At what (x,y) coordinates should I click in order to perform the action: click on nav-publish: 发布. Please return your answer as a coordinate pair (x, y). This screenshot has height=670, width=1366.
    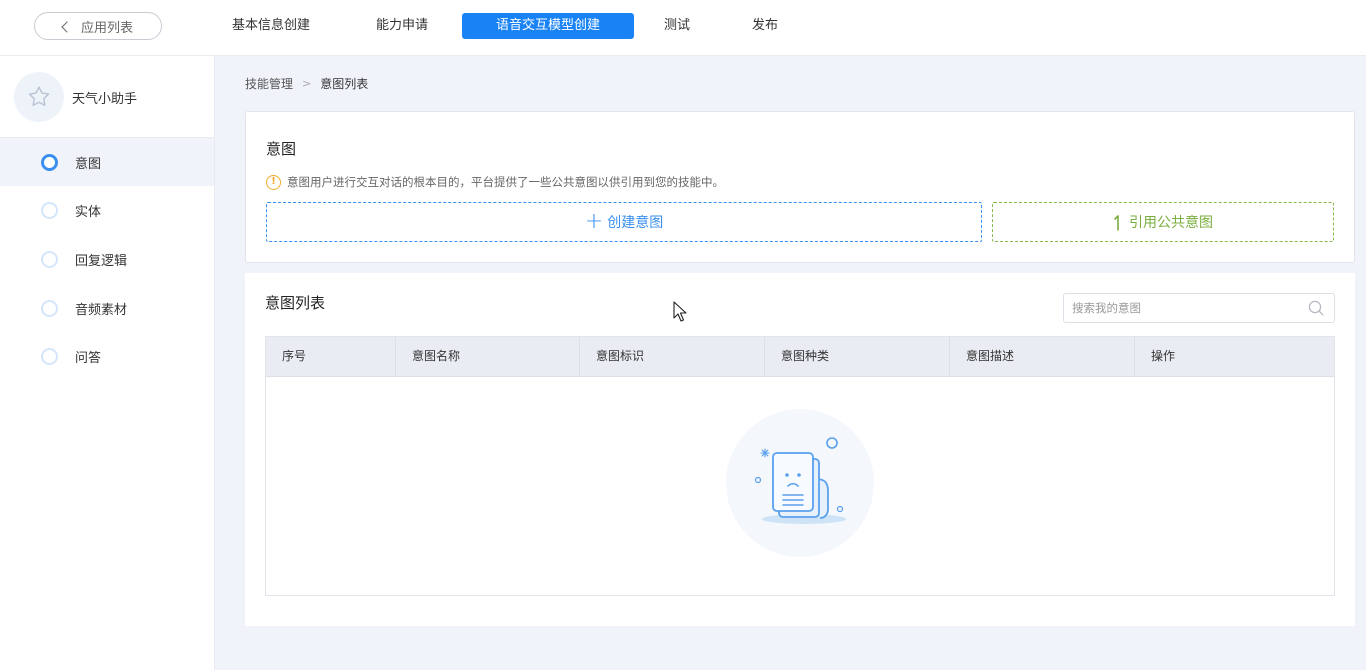
    Looking at the image, I should click on (765, 26).